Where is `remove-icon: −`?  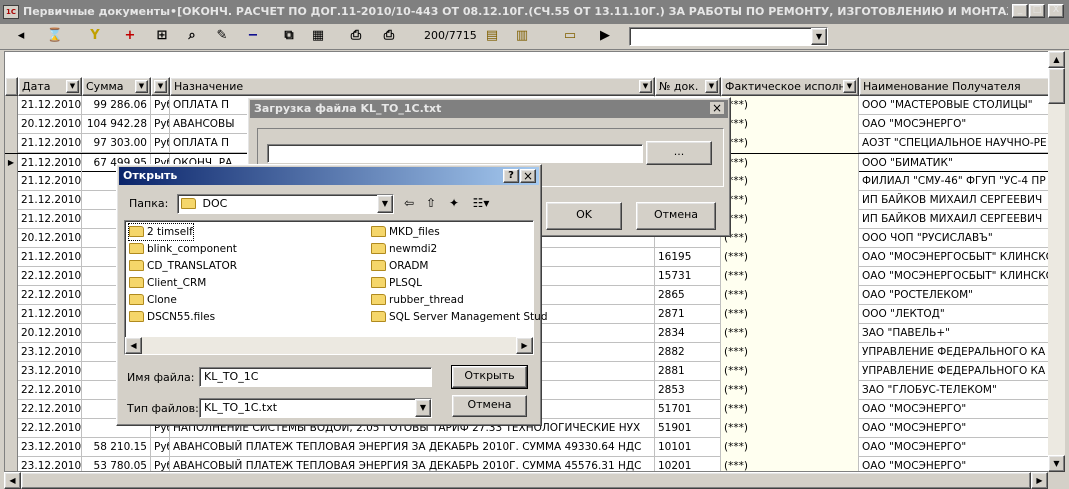
remove-icon: − is located at coordinates (253, 37).